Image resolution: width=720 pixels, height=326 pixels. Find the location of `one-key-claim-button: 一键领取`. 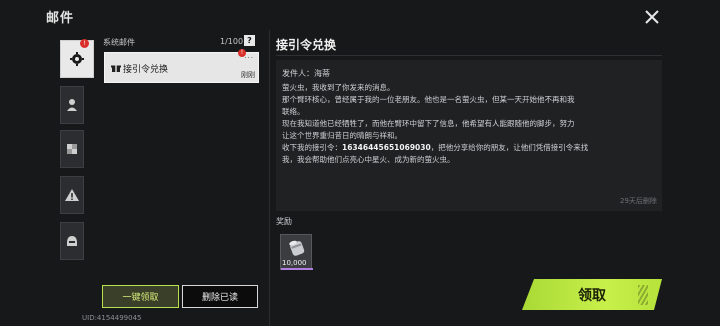

one-key-claim-button: 一键领取 is located at coordinates (140, 296).